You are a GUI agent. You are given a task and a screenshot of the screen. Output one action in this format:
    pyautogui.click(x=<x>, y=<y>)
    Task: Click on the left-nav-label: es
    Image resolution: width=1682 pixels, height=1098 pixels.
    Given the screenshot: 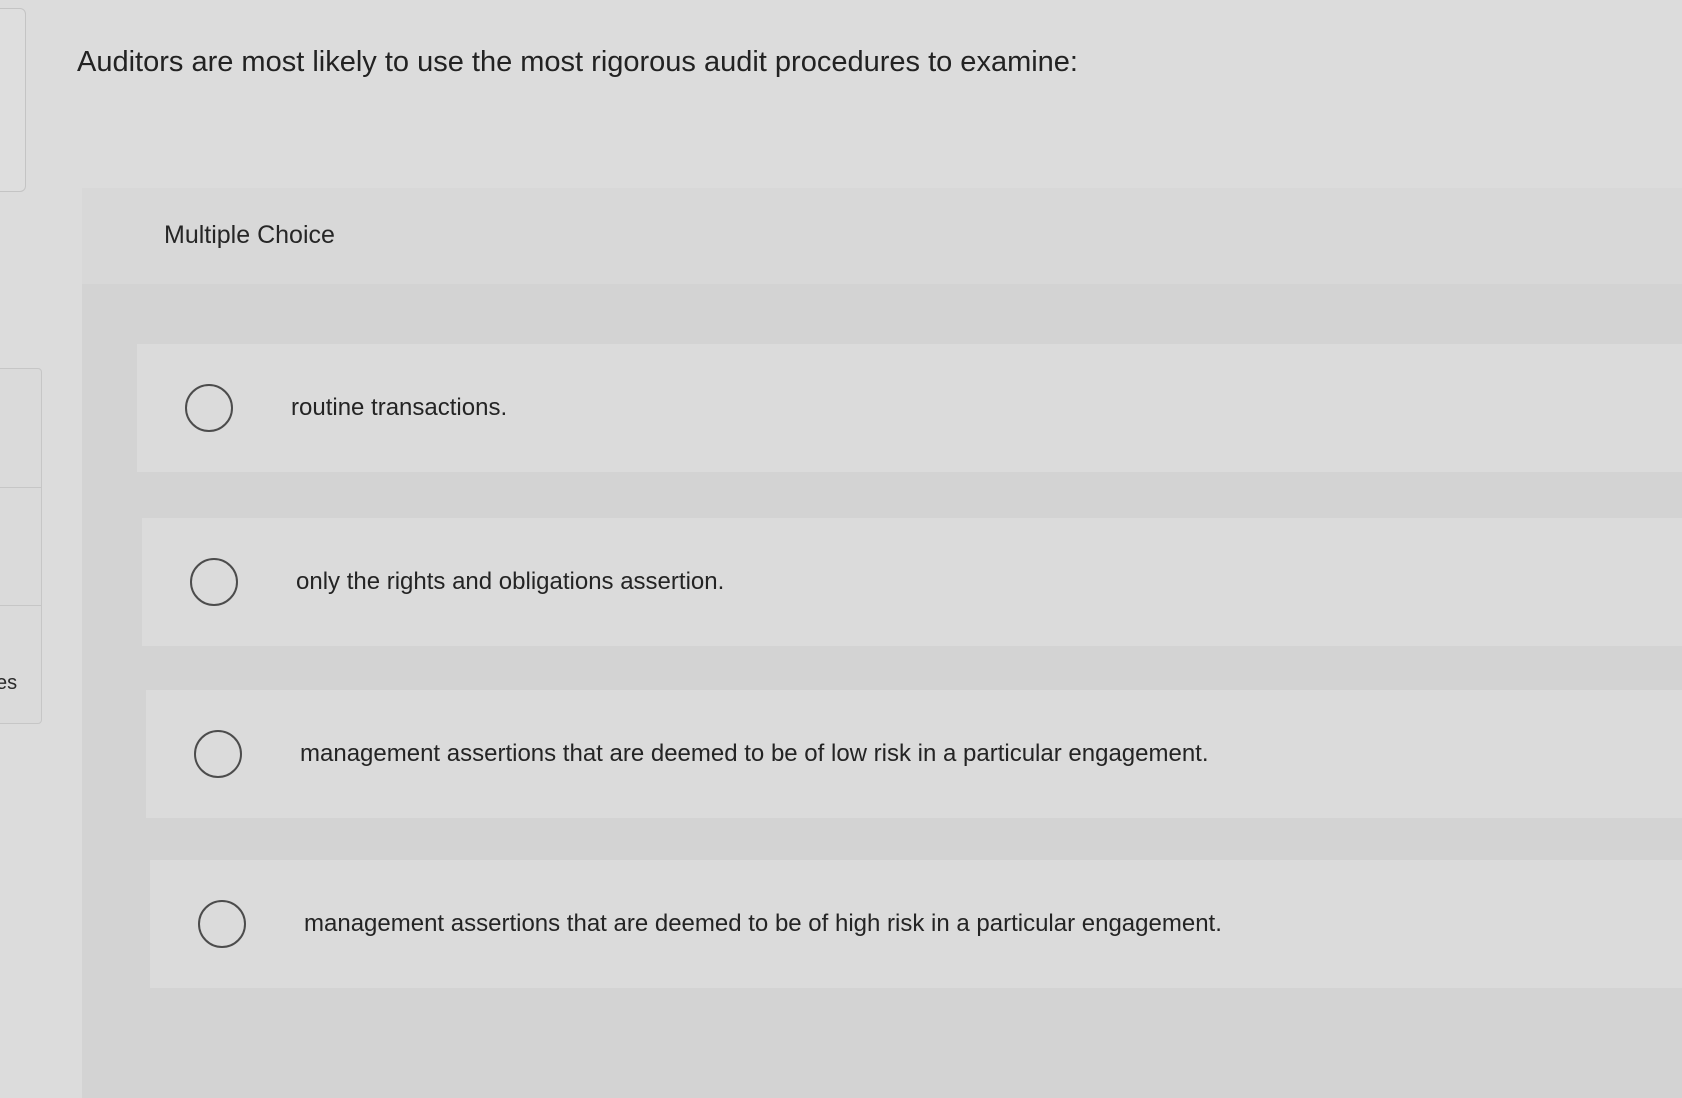 What is the action you would take?
    pyautogui.click(x=9, y=683)
    